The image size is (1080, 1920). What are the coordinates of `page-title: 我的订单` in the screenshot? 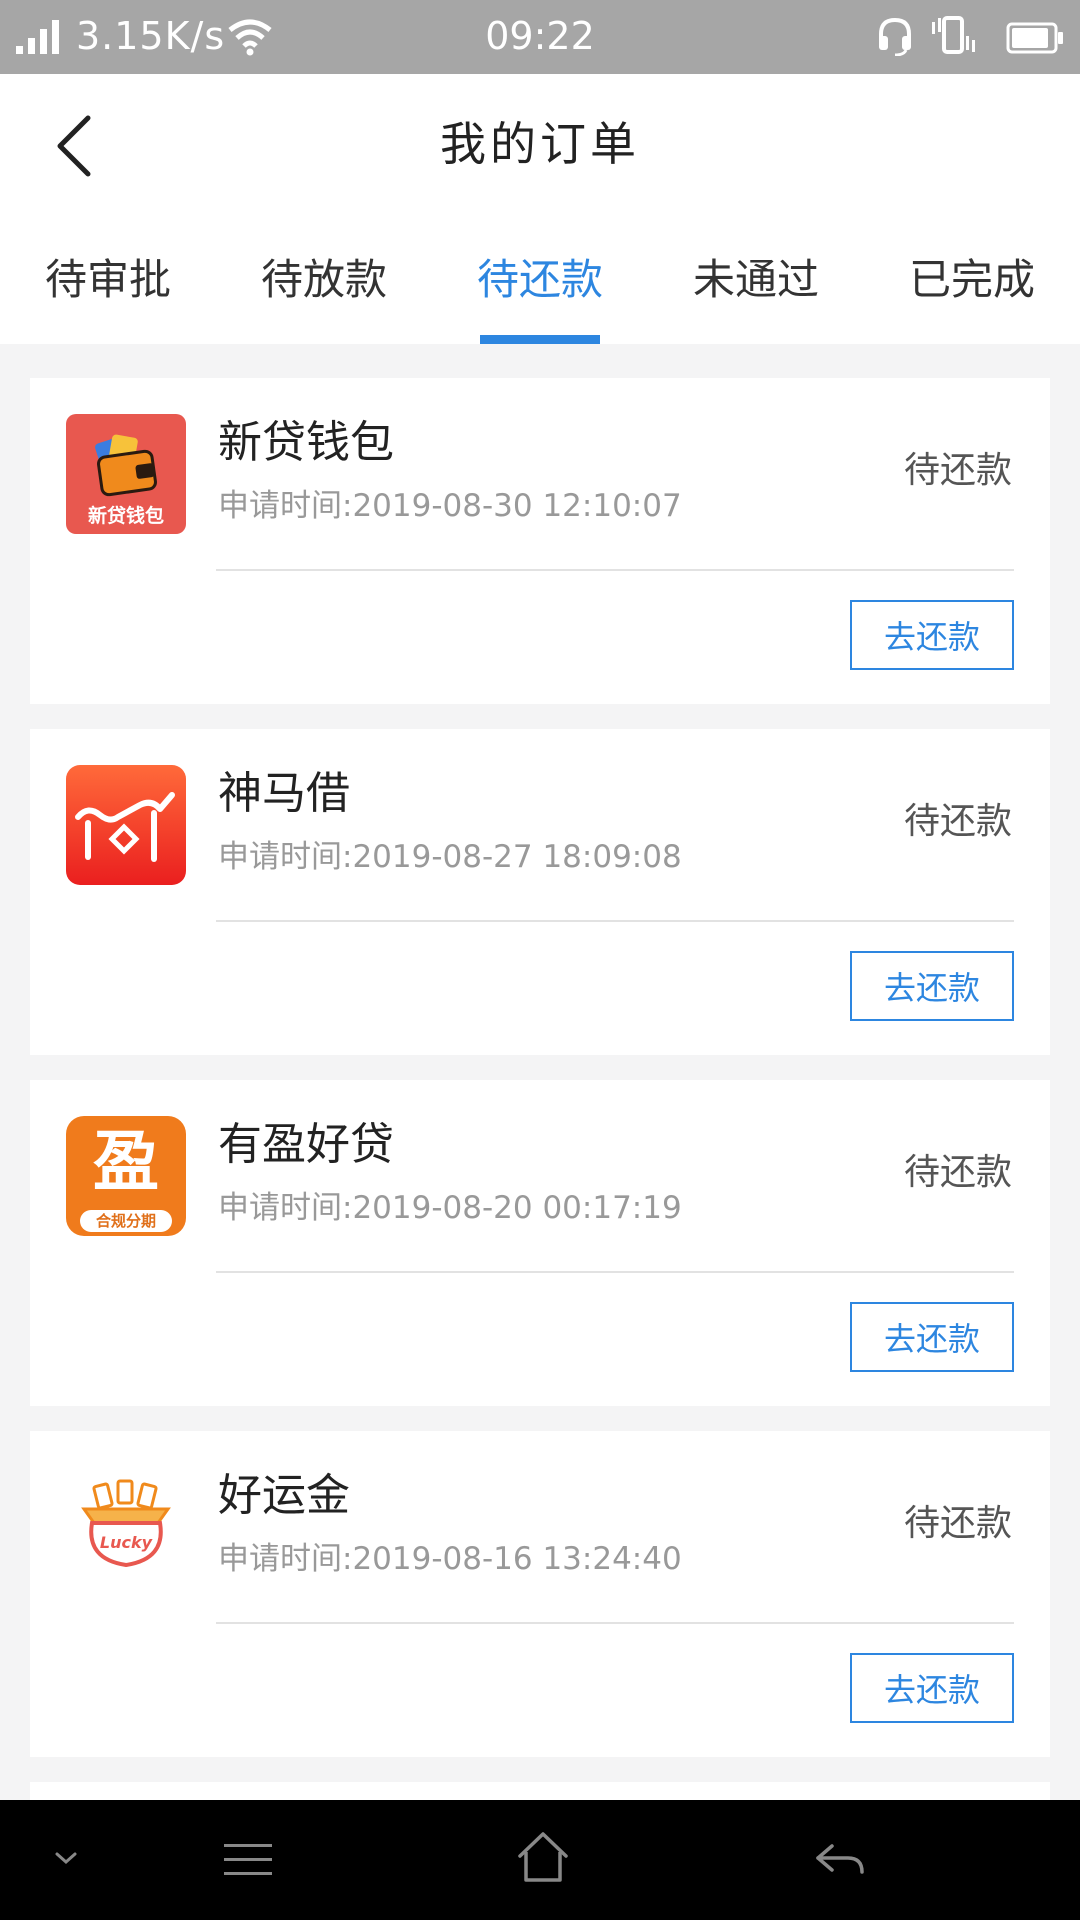 It's located at (540, 144).